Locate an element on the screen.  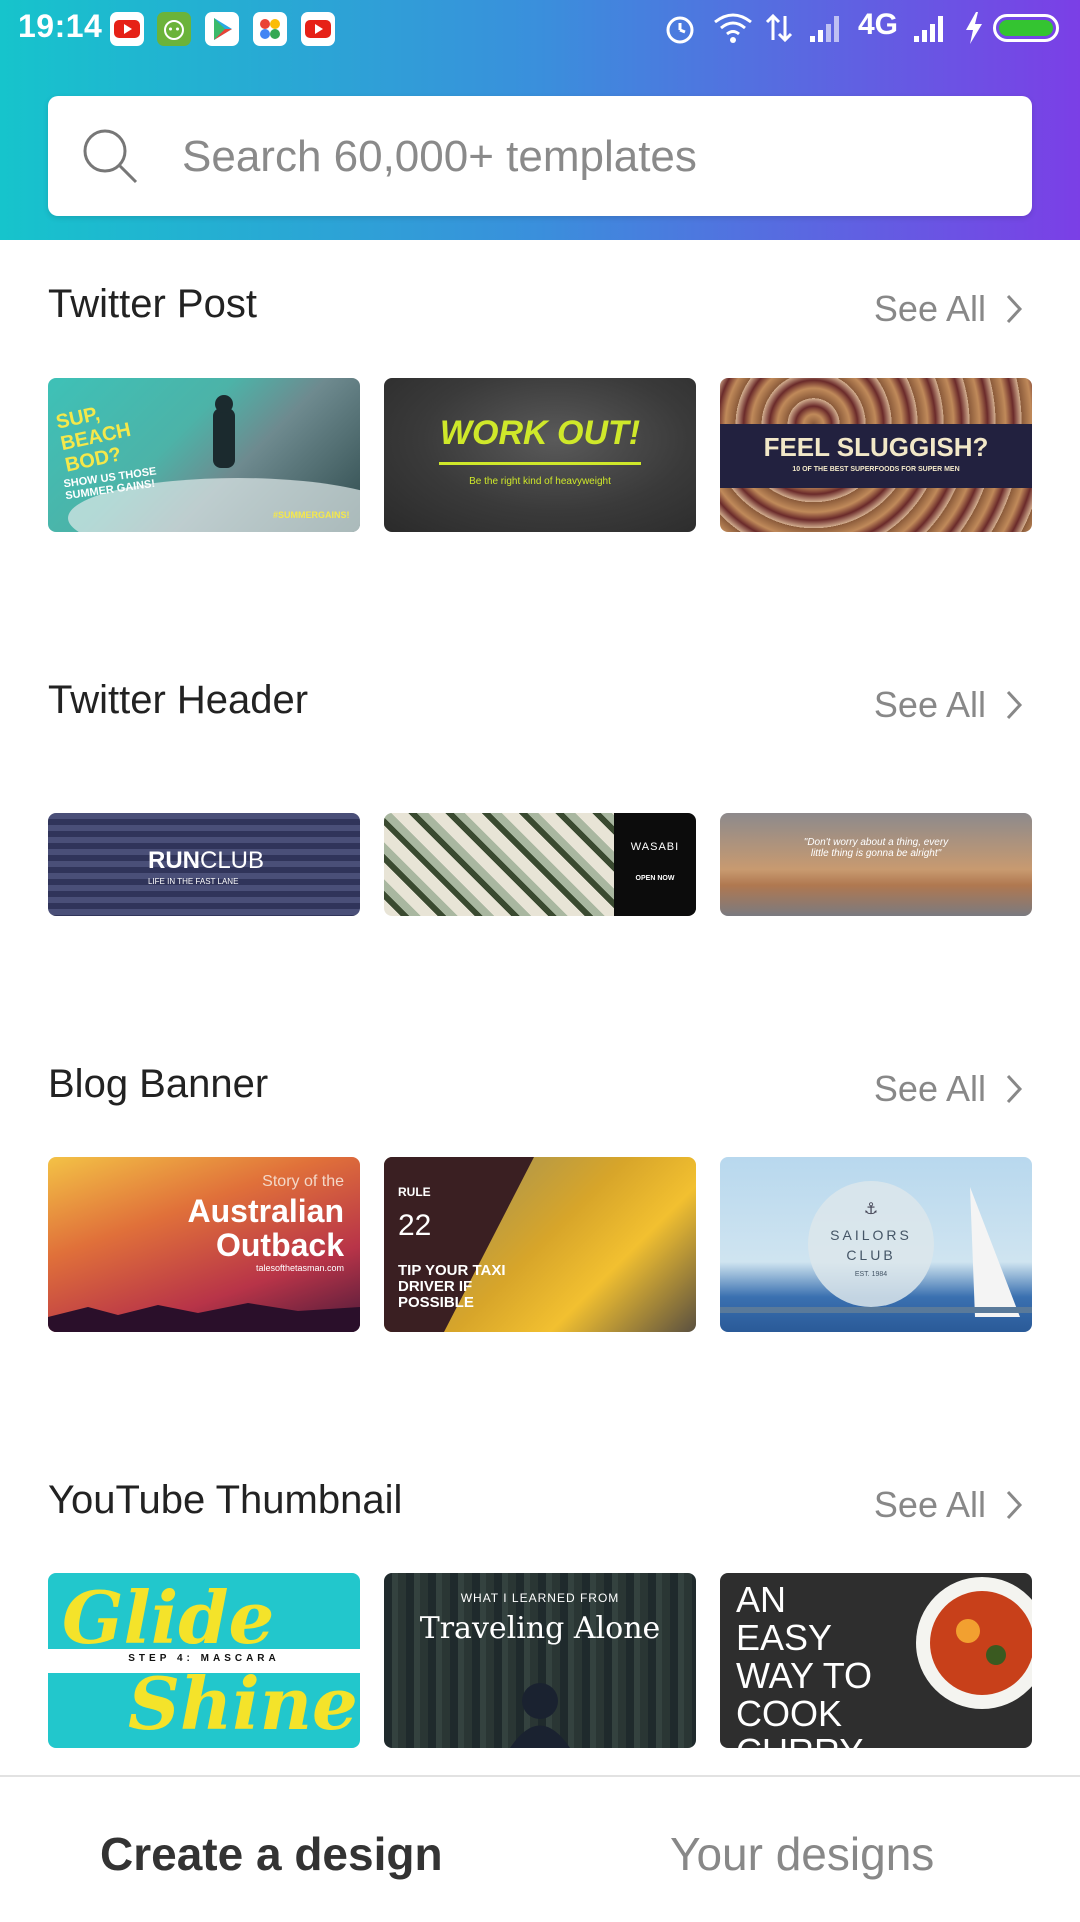
section-title-twitter-header: Twitter Header is located at coordinates (178, 700).